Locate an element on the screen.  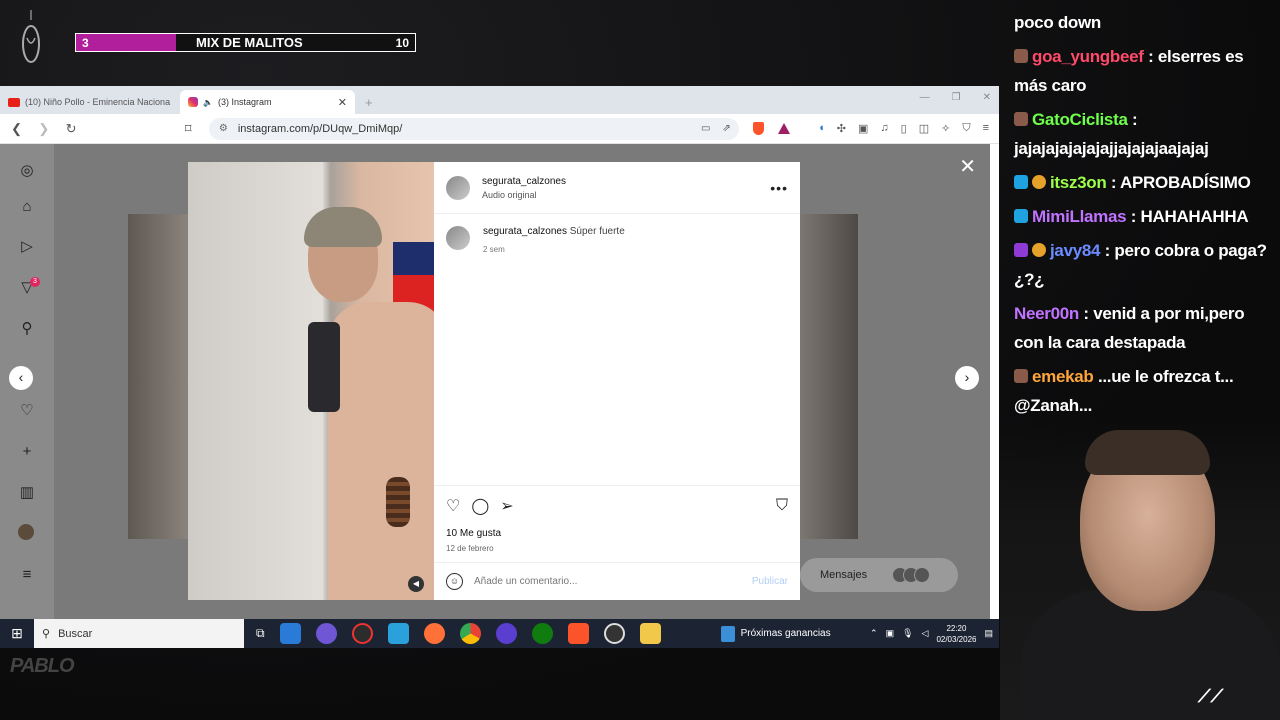
tab-youtube: (10) Niño Pollo - Eminencia Naciona is located at coordinates (90, 102).